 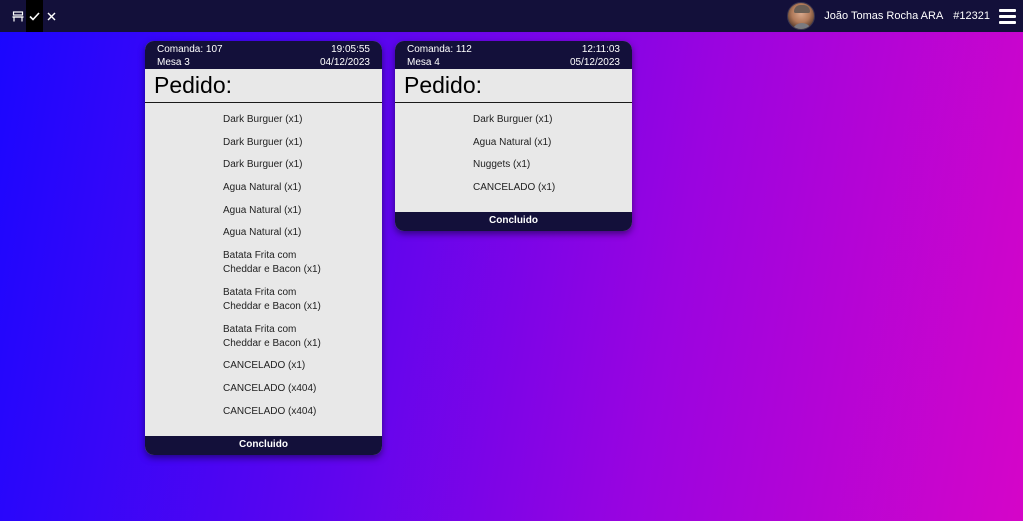 I want to click on avatar, so click(x=801, y=16).